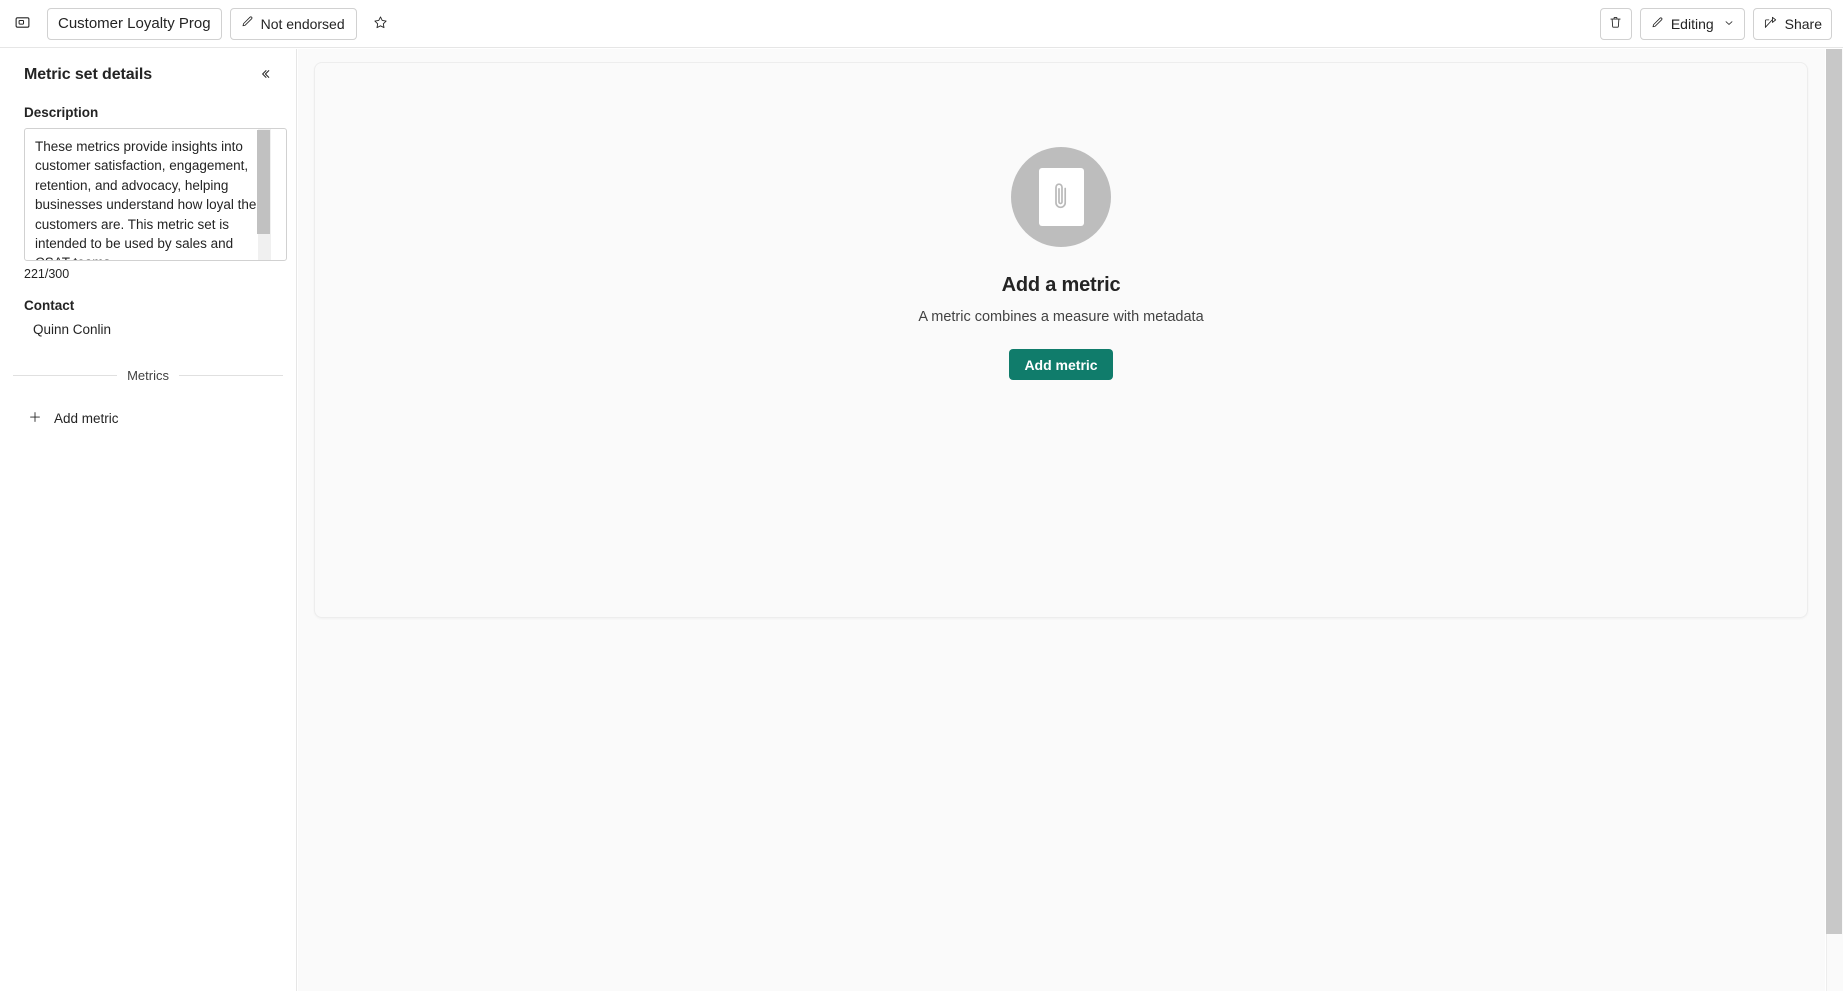 This screenshot has width=1843, height=991. Describe the element at coordinates (302, 23) in the screenshot. I see `endorsement-label: Not endorsed` at that location.